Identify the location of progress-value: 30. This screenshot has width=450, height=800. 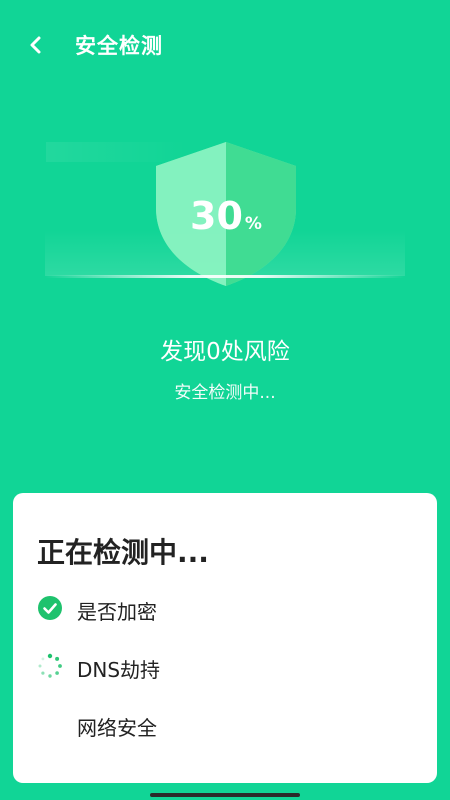
(216, 216).